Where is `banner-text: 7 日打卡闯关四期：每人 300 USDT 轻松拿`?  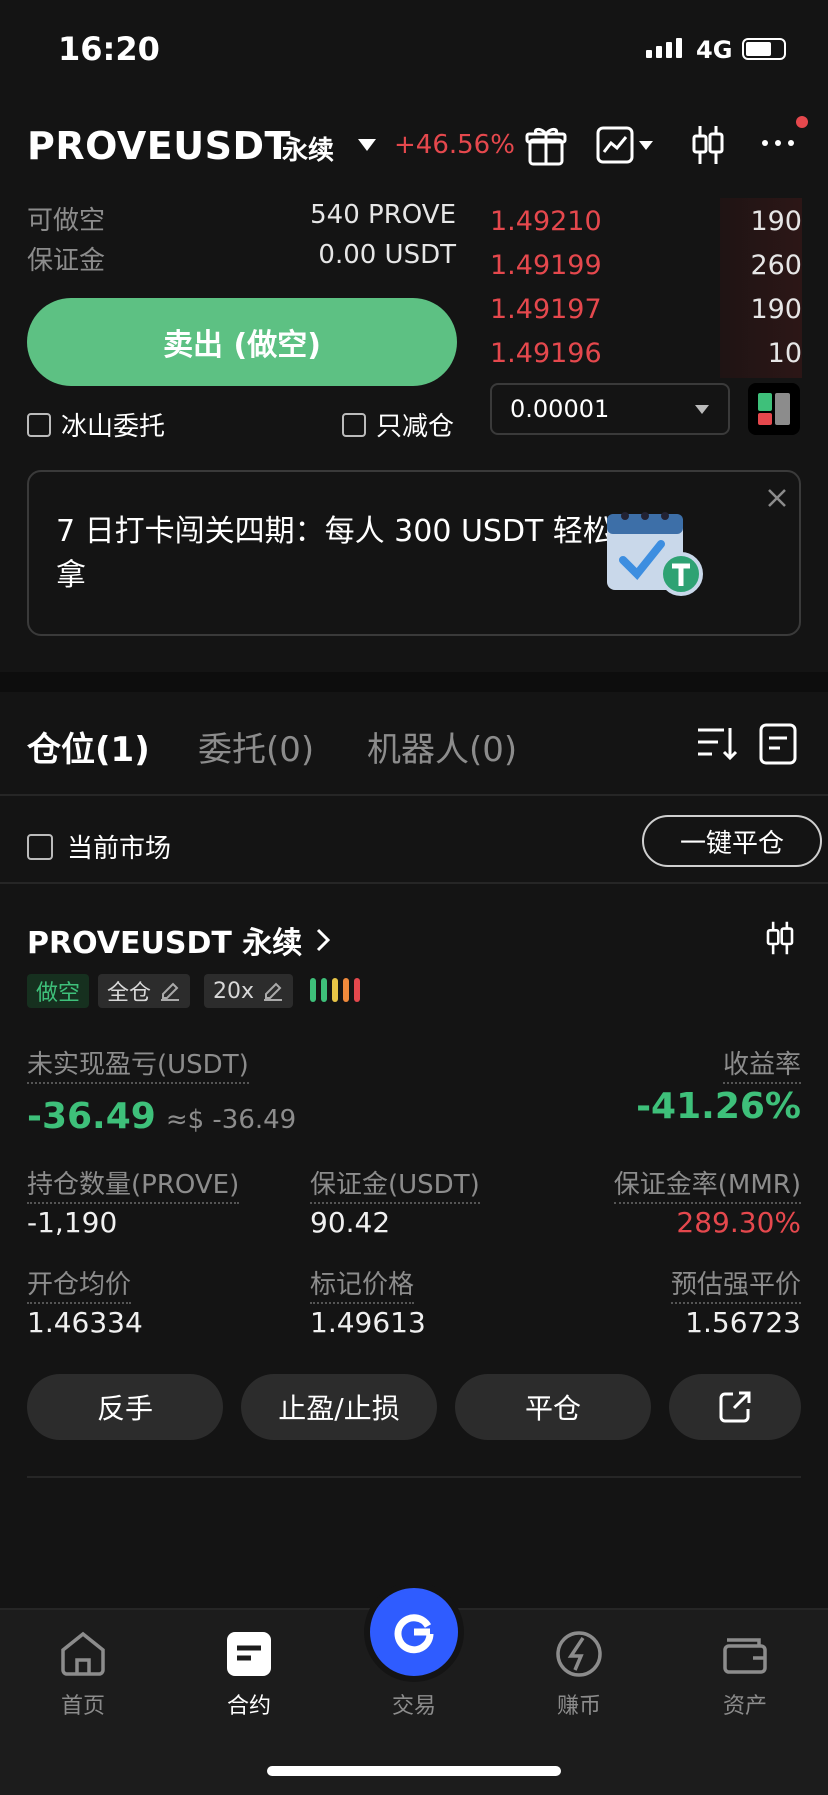
banner-text: 7 日打卡闯关四期：每人 300 USDT 轻松拿 is located at coordinates (334, 553).